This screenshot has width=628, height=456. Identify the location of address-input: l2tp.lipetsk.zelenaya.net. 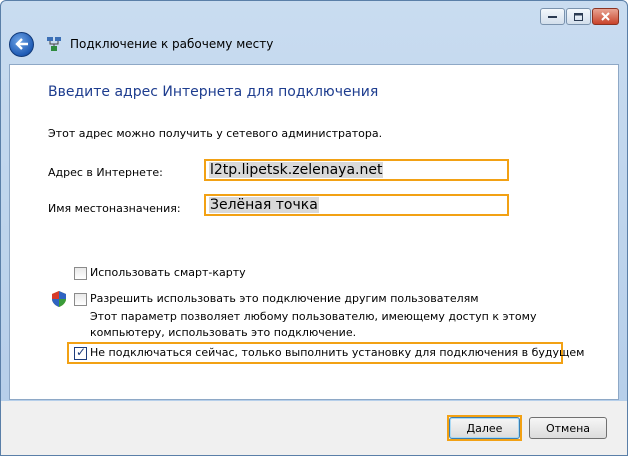
(356, 170).